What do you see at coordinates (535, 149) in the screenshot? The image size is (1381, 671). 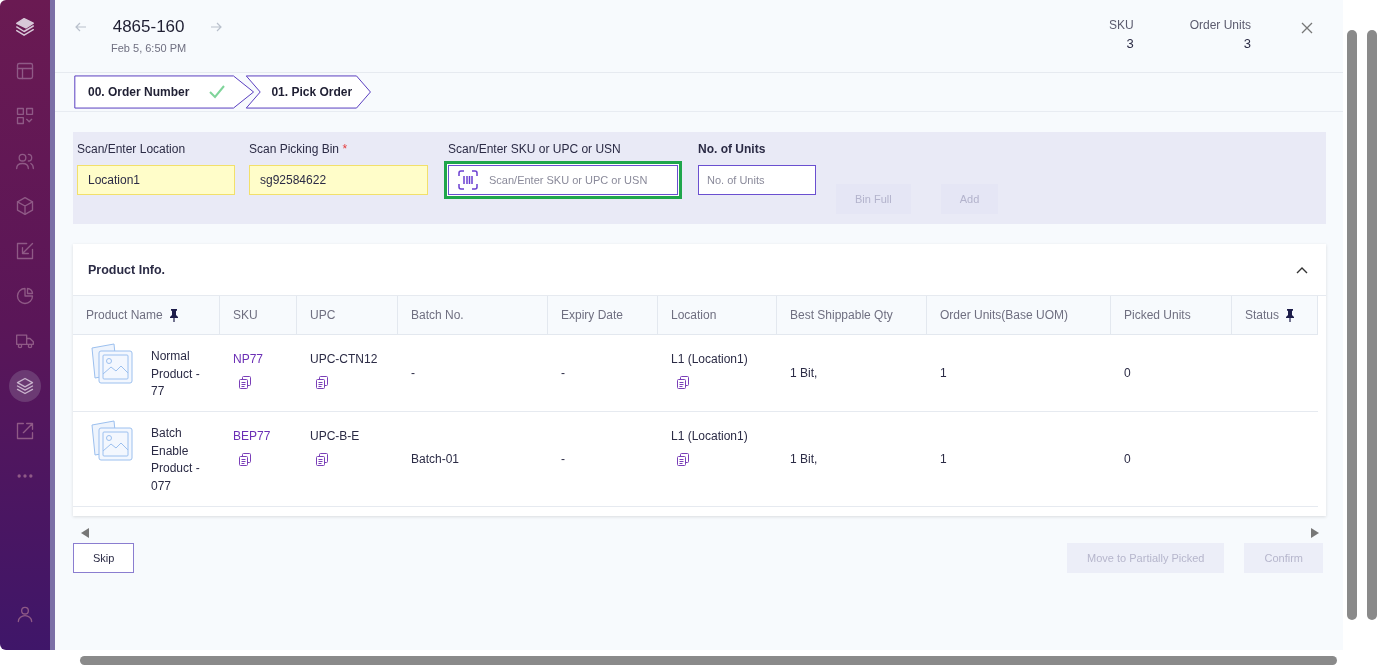 I see `field-label: Scan/Enter SKU or UPC or USN` at bounding box center [535, 149].